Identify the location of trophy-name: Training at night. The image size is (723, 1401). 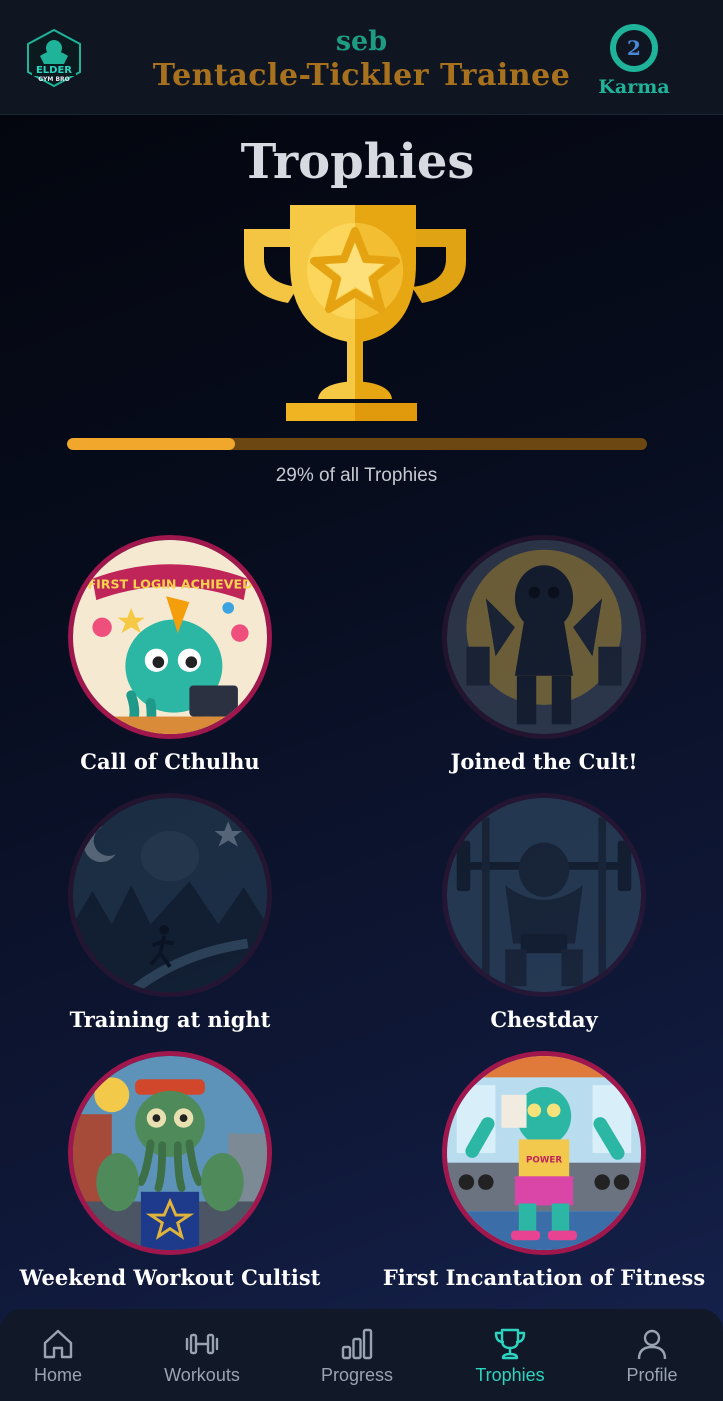
(170, 1019).